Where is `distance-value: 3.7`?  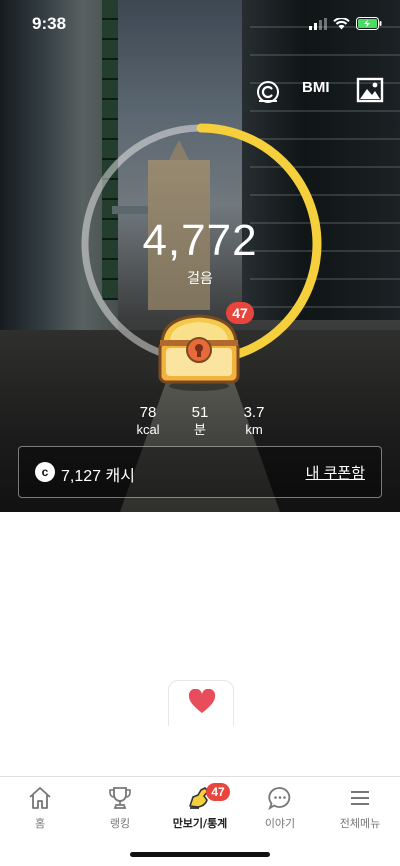 distance-value: 3.7 is located at coordinates (254, 412).